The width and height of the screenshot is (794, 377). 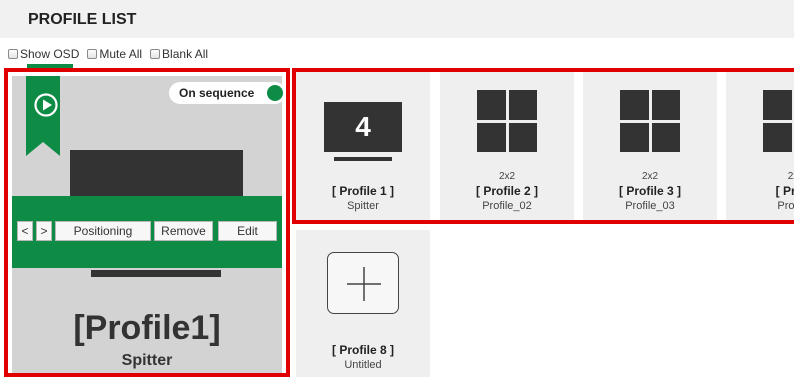 What do you see at coordinates (363, 127) in the screenshot?
I see `monitor-number-icon: 4` at bounding box center [363, 127].